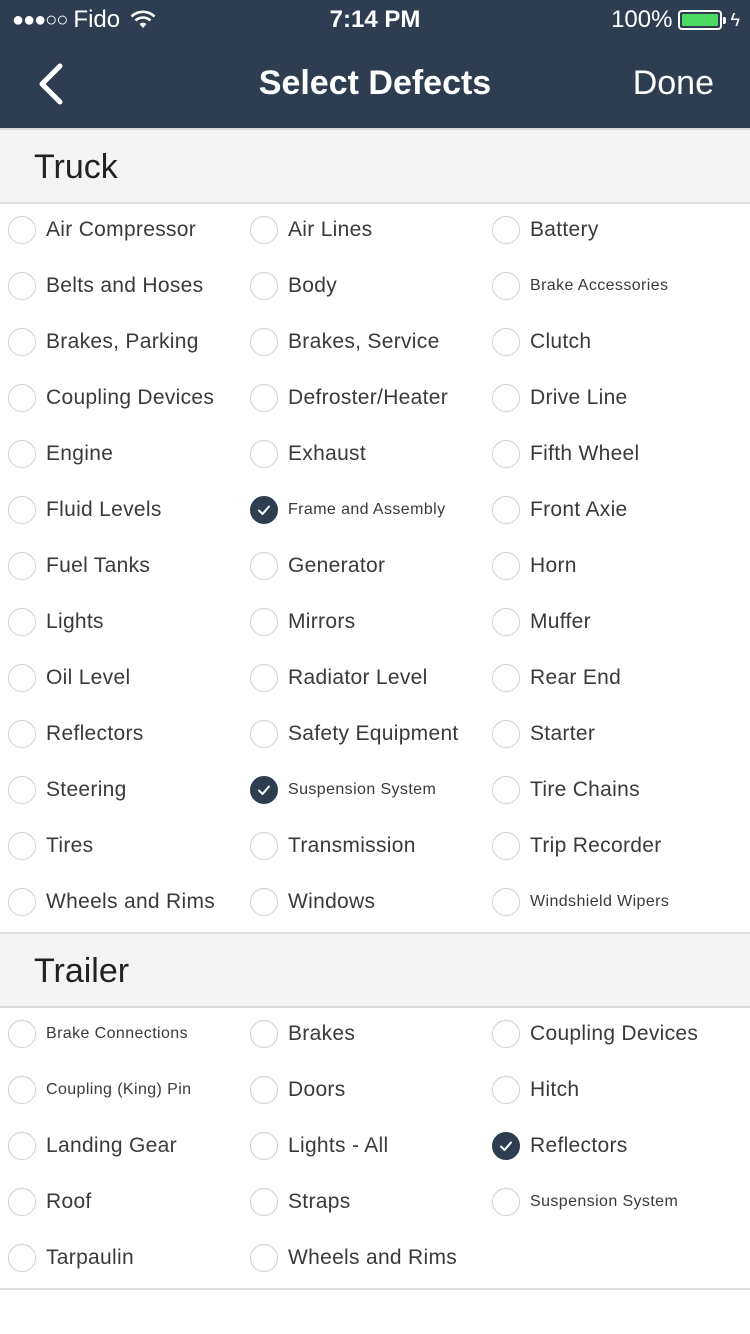  Describe the element at coordinates (55, 85) in the screenshot. I see `back-button` at that location.